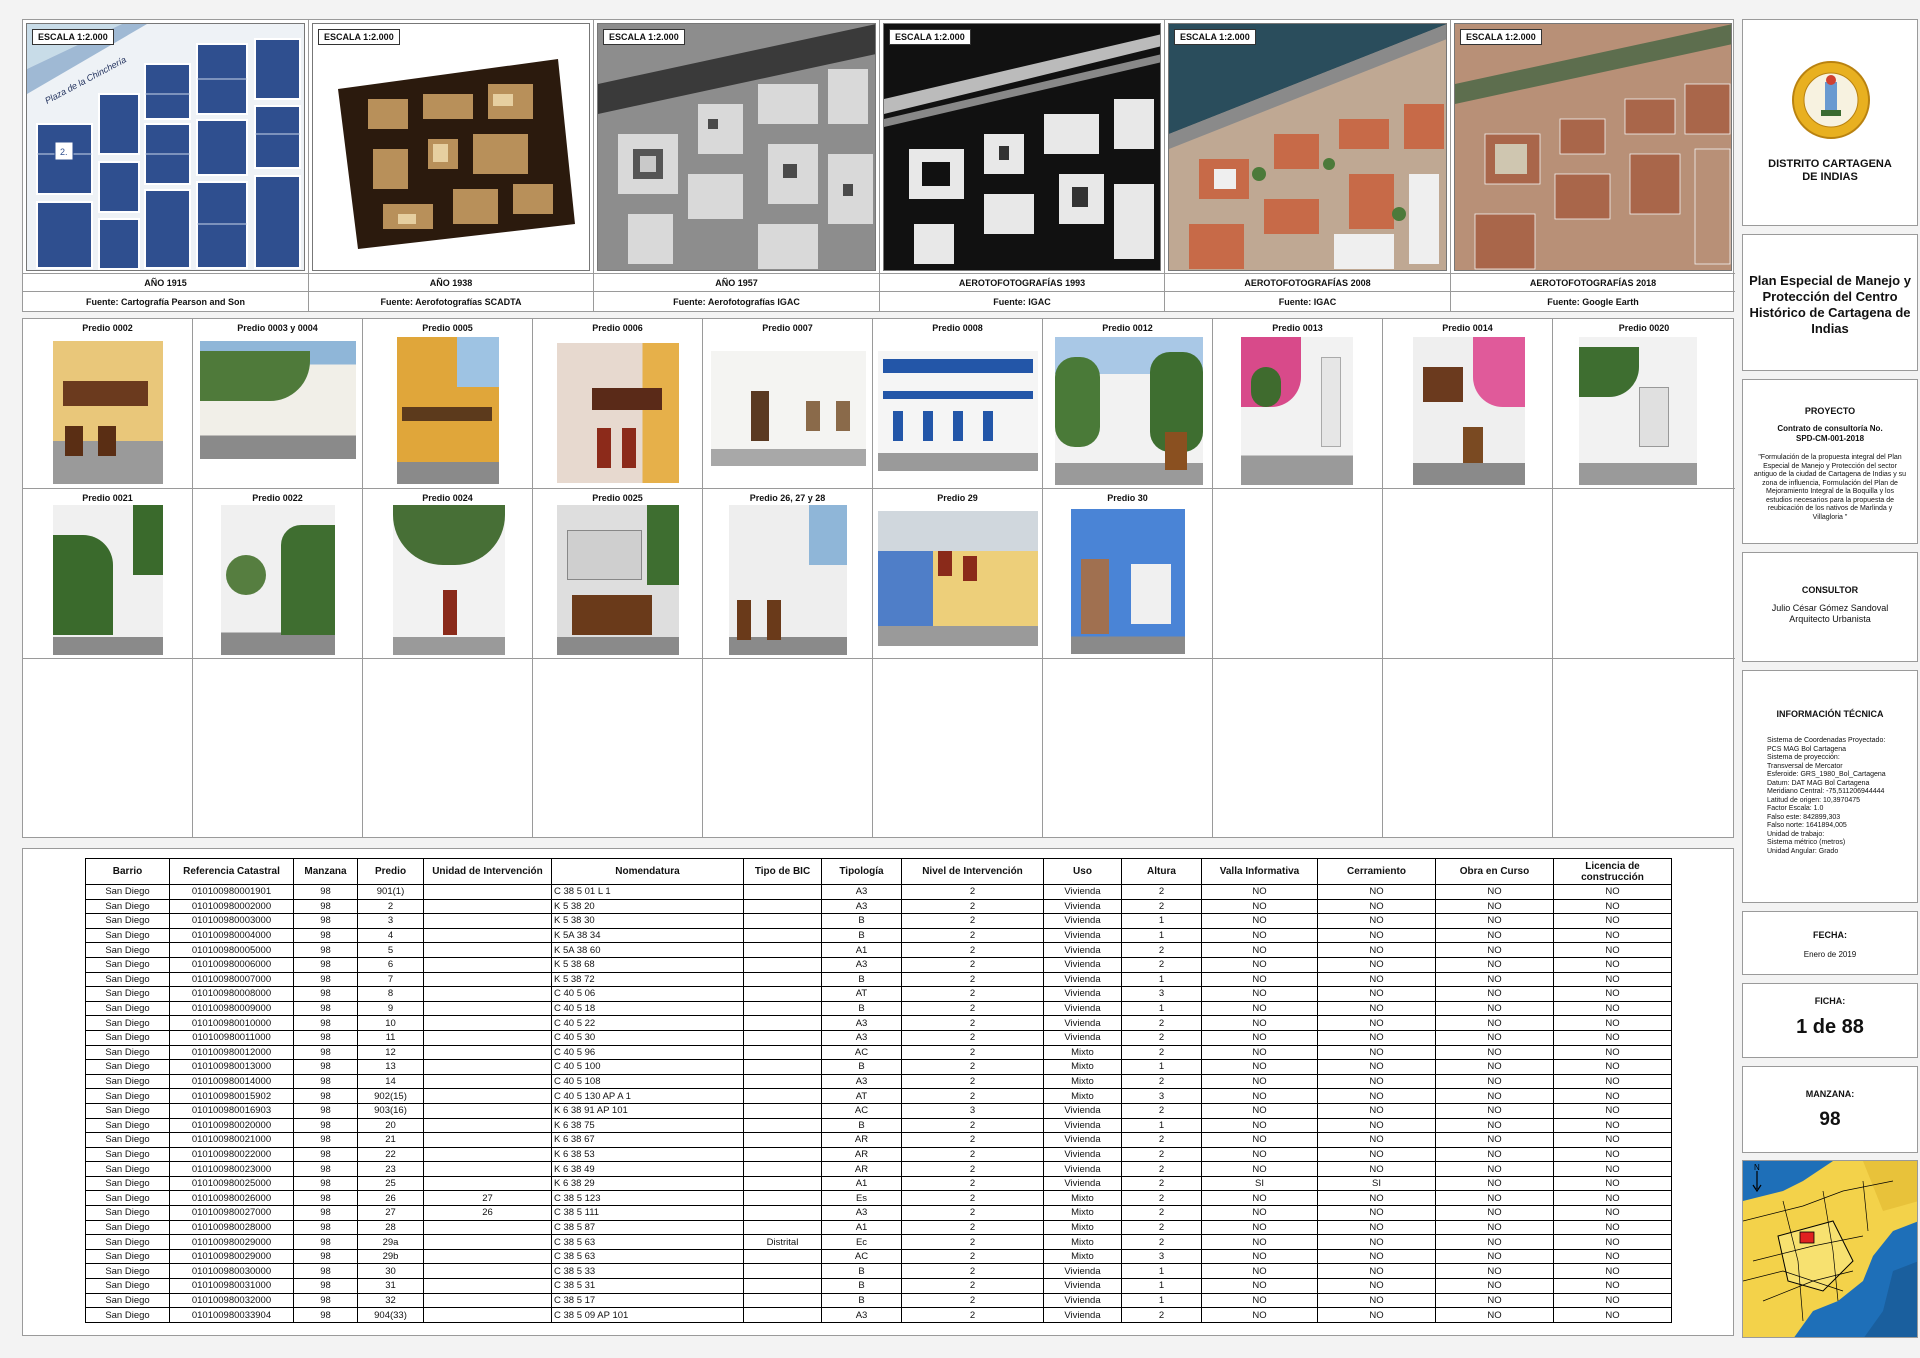 The width and height of the screenshot is (1920, 1358). I want to click on predio-cell: Predio 0021, so click(108, 574).